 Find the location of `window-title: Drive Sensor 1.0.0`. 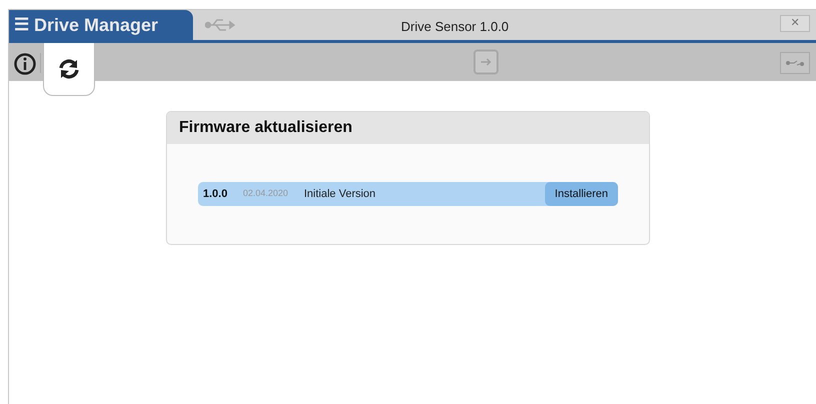

window-title: Drive Sensor 1.0.0 is located at coordinates (455, 27).